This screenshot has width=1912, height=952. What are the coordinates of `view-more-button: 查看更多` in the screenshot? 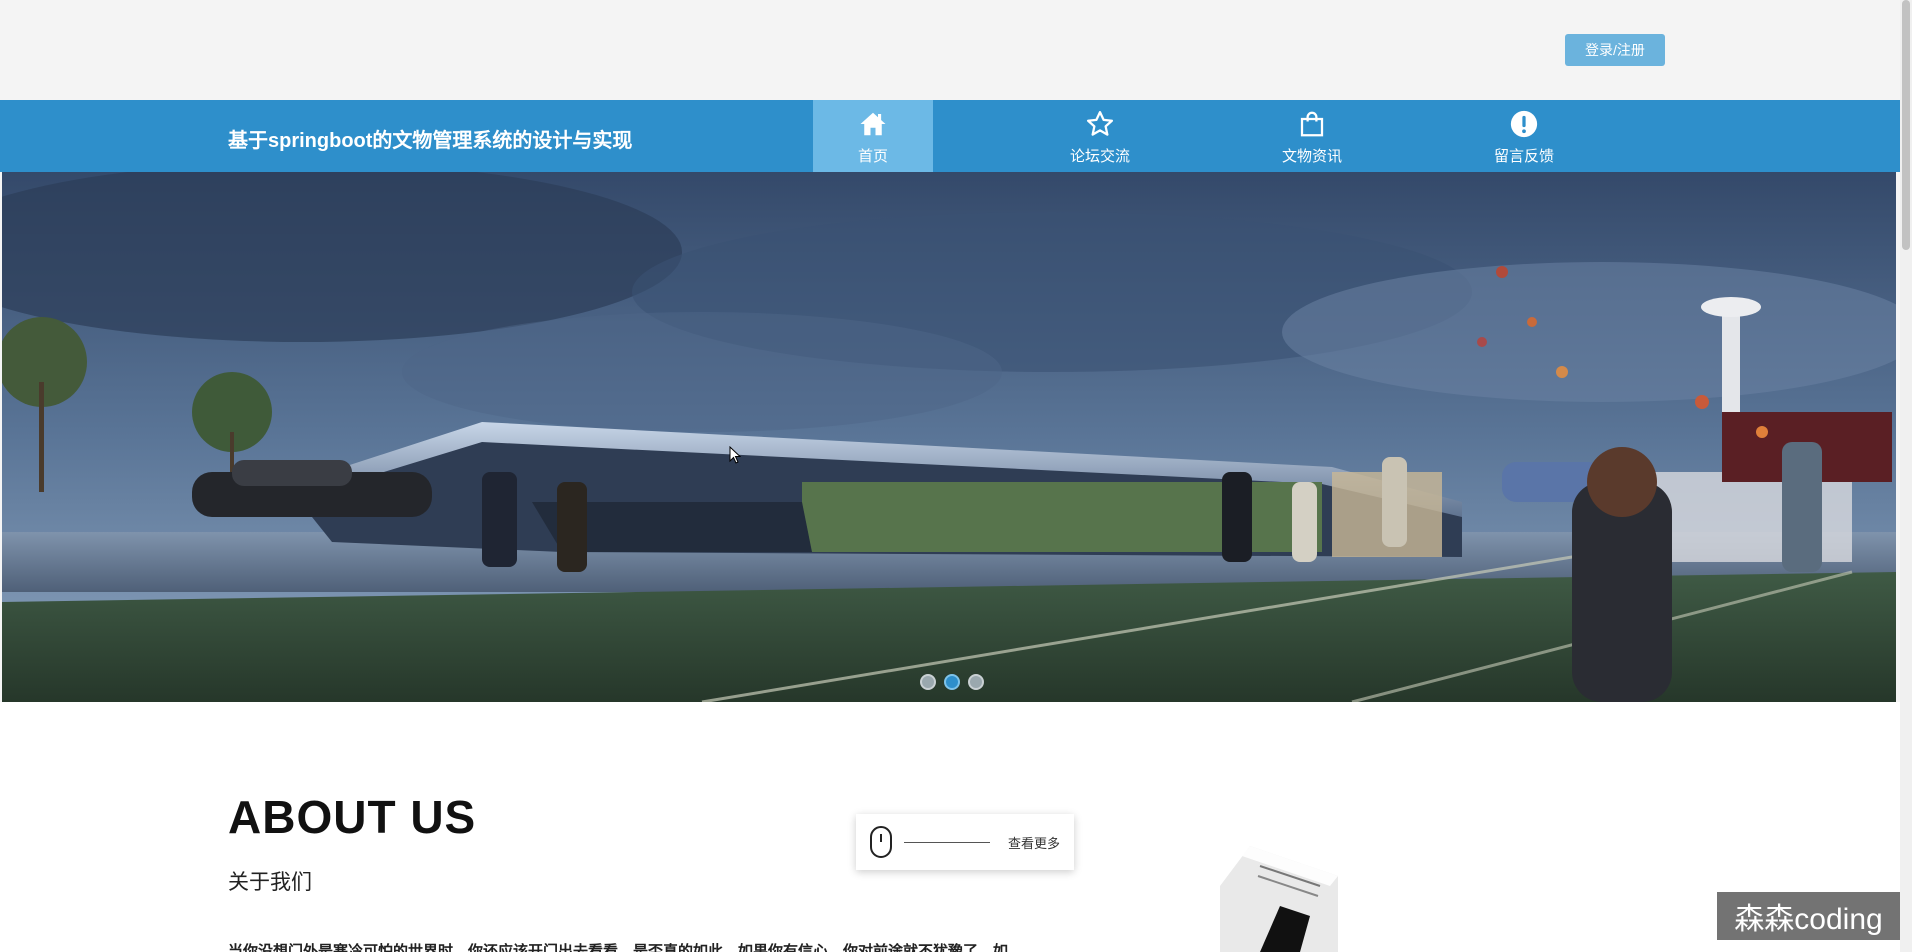 It's located at (965, 842).